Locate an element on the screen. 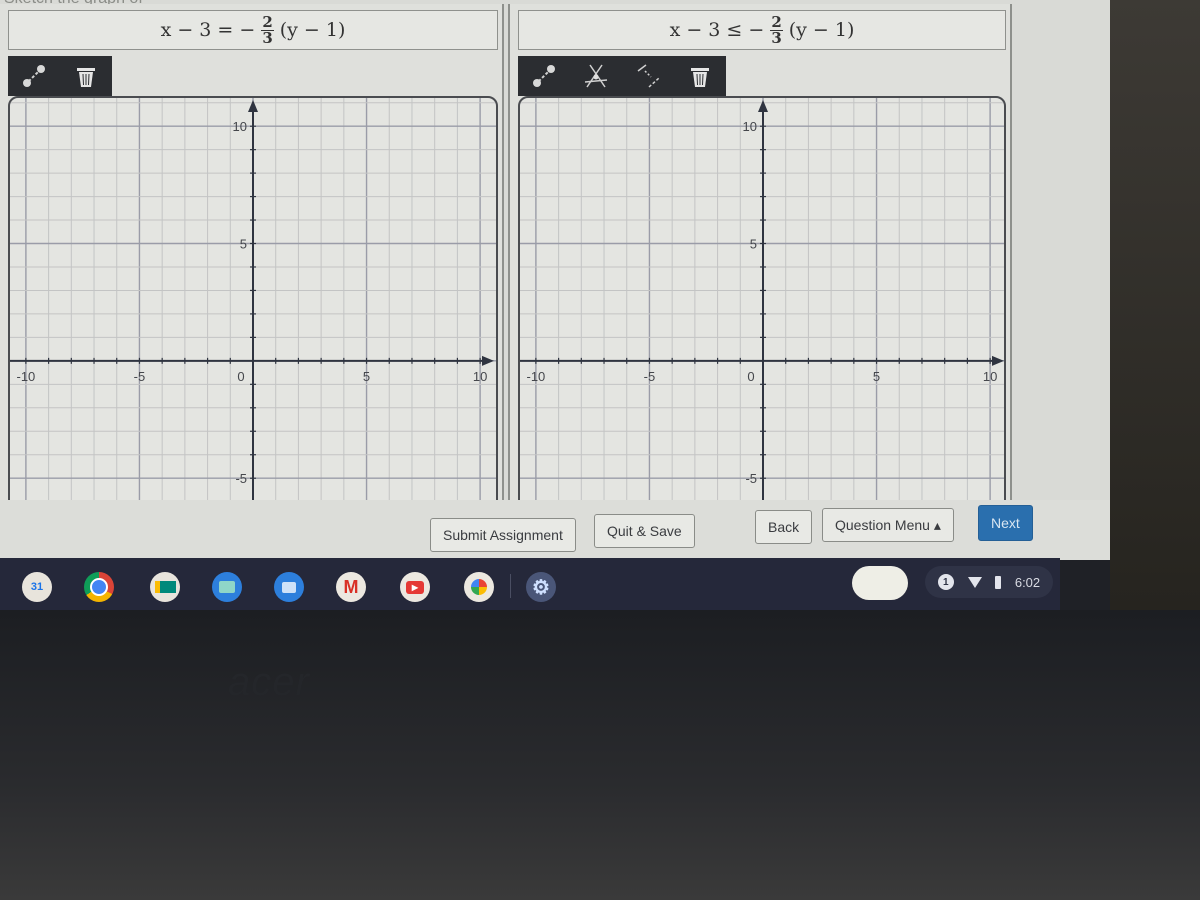 The image size is (1200, 900). dashed-line-icon is located at coordinates (648, 76).